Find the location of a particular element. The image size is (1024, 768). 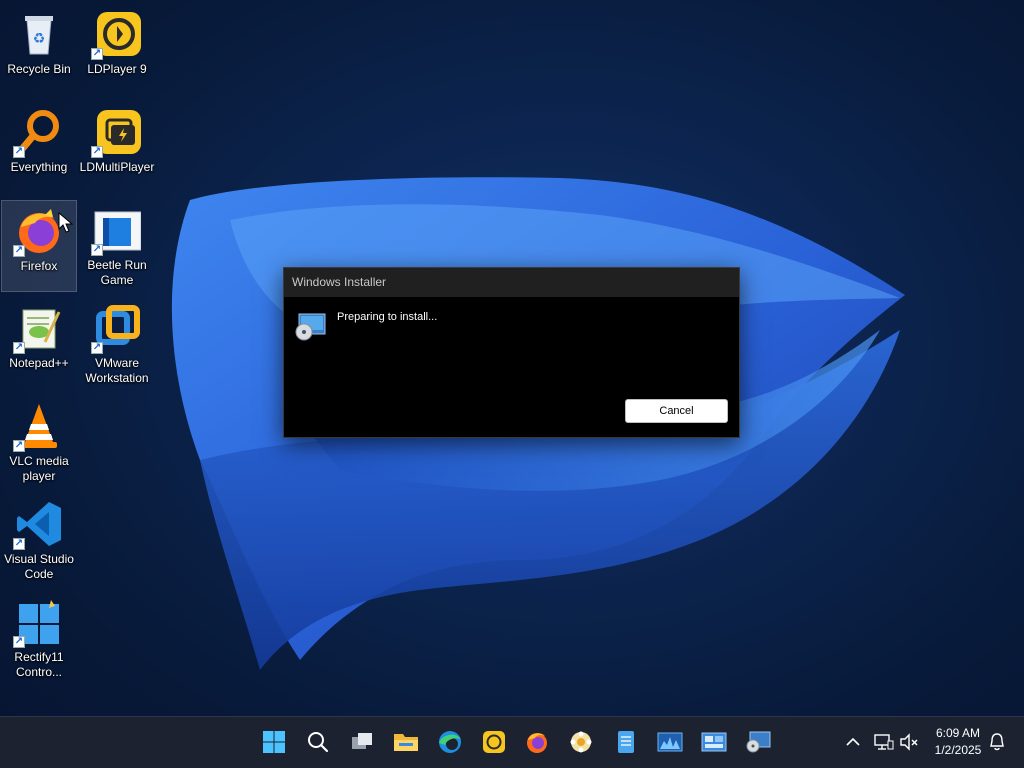

windows-logo-icon is located at coordinates (274, 742).